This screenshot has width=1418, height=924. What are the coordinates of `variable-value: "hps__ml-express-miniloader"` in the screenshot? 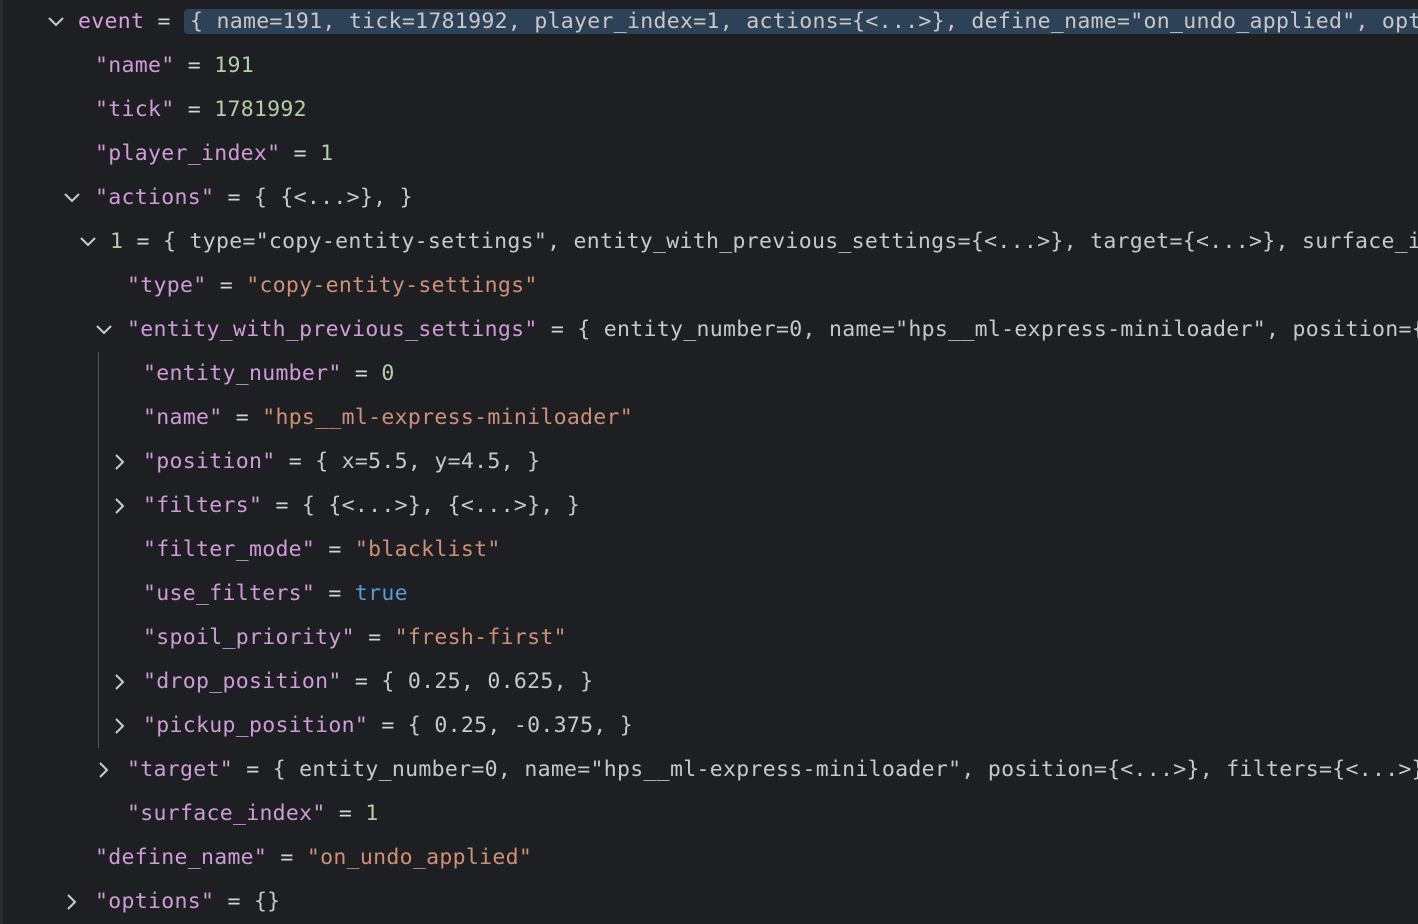 It's located at (448, 417).